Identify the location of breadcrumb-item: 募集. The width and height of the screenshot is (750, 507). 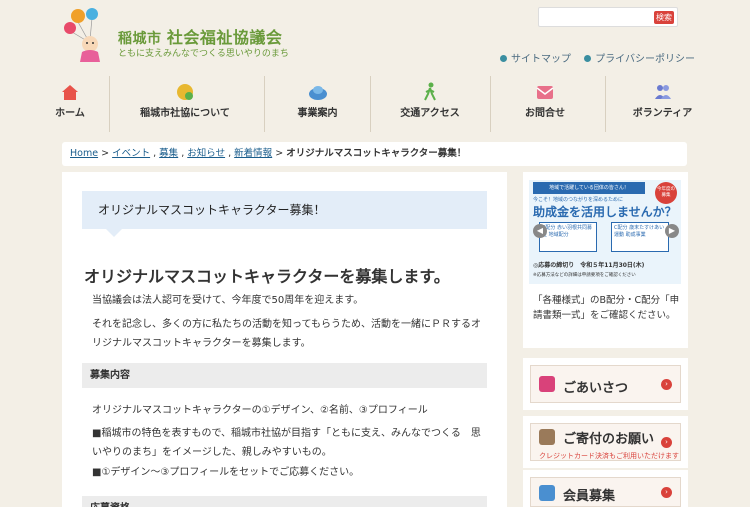
(168, 153).